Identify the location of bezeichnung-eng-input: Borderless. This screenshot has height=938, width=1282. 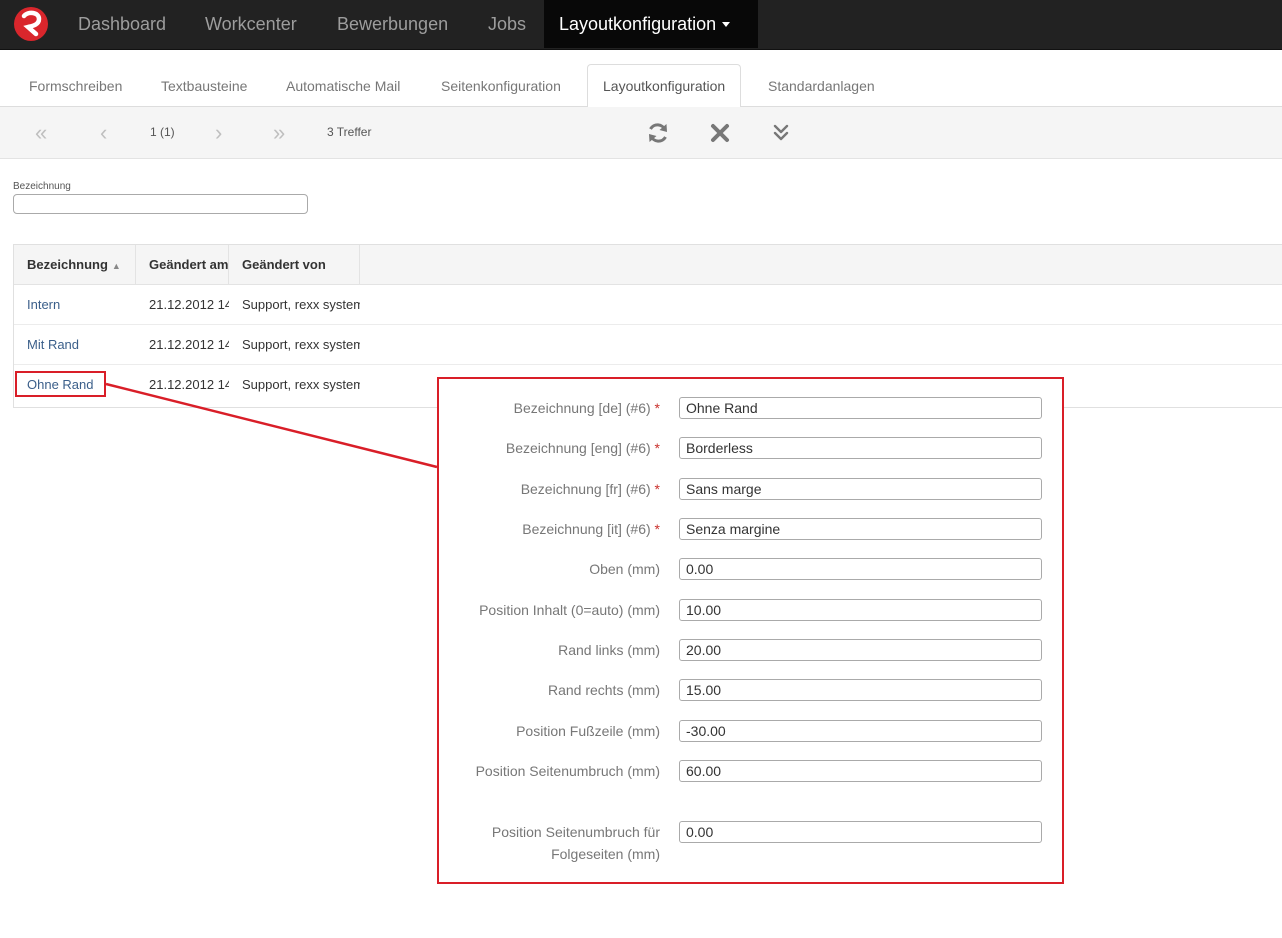
(860, 448).